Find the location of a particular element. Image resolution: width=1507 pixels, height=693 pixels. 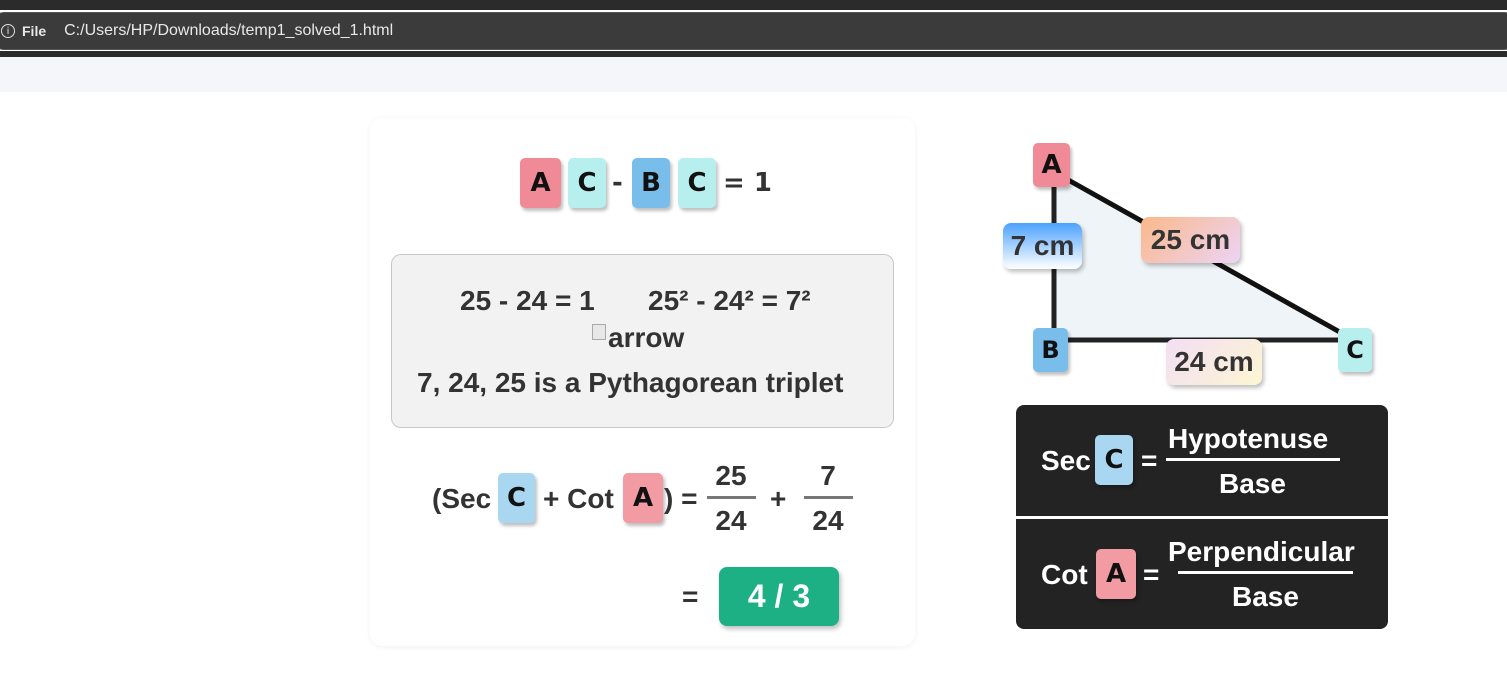

sec-denominator: Base is located at coordinates (1252, 483).